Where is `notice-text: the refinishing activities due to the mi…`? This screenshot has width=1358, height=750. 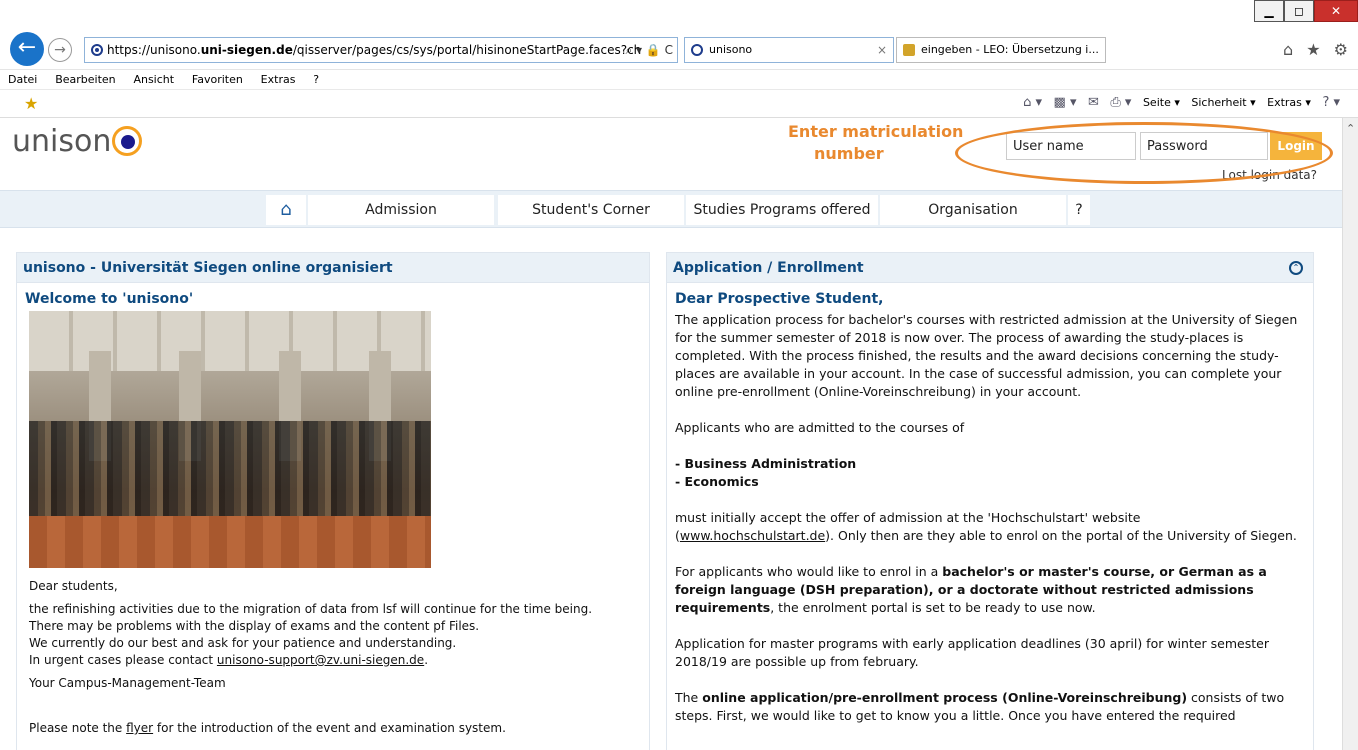
notice-text: the refinishing activities due to the mi… is located at coordinates (334, 635).